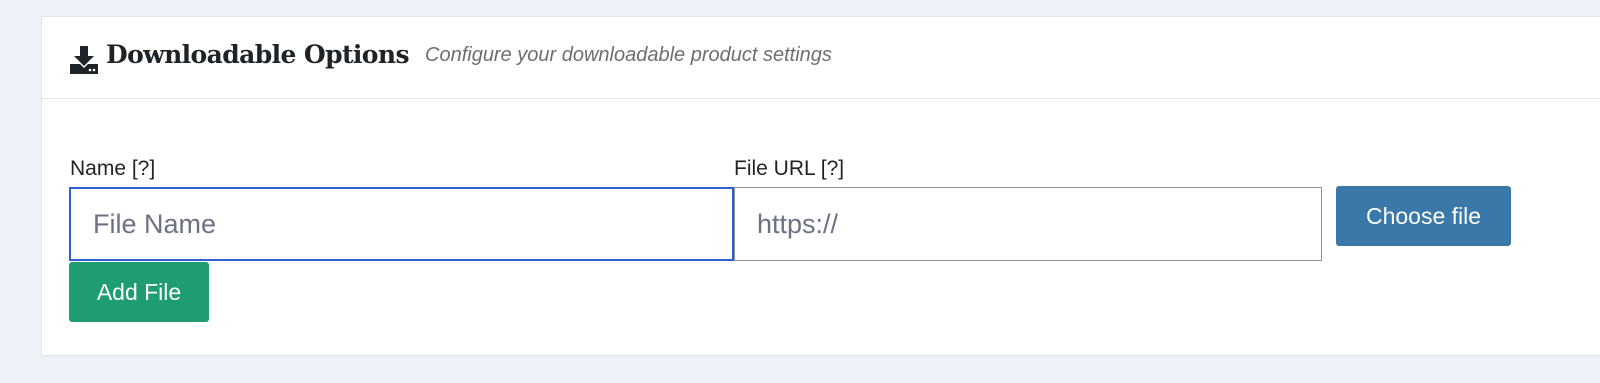 The image size is (1600, 383). Describe the element at coordinates (84, 60) in the screenshot. I see `download-icon` at that location.